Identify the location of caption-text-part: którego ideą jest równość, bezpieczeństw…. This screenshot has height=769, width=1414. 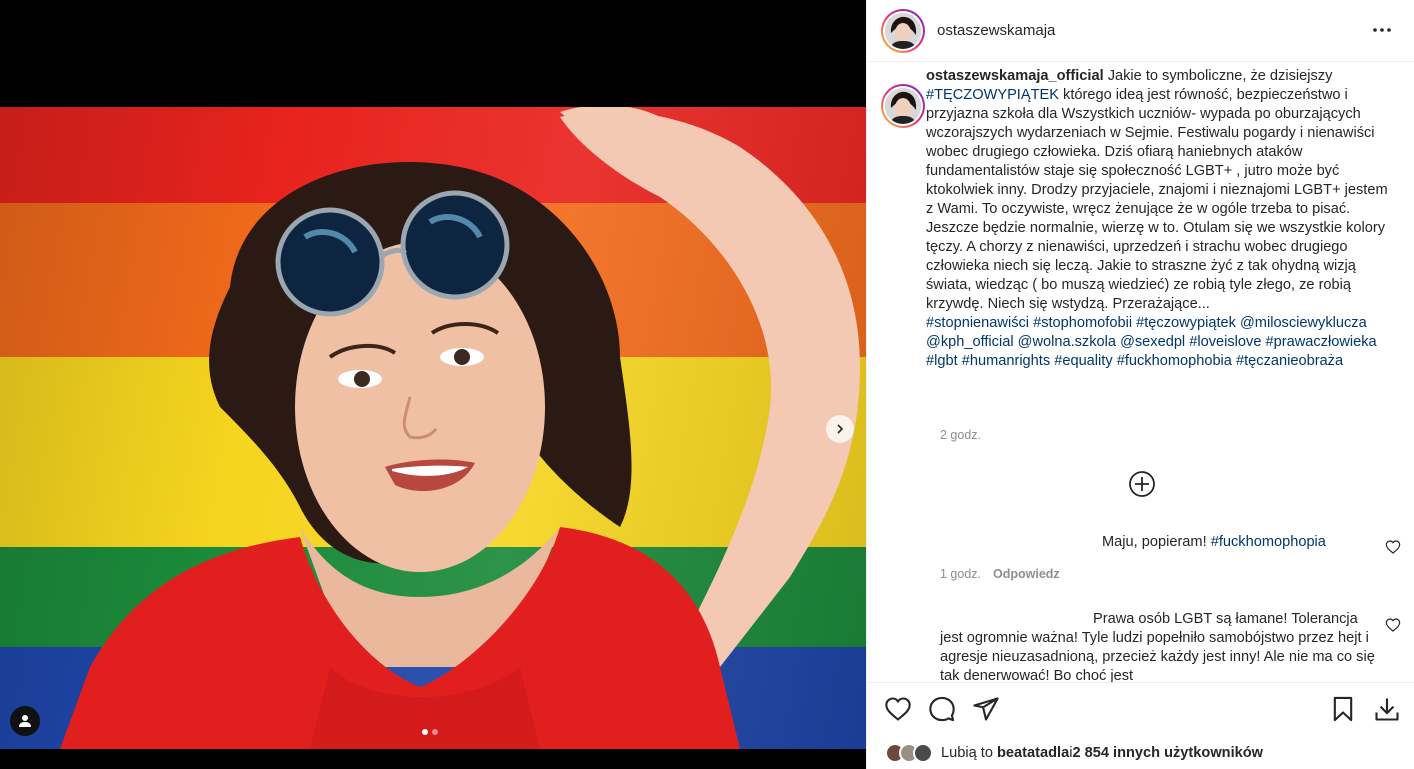
(1157, 199).